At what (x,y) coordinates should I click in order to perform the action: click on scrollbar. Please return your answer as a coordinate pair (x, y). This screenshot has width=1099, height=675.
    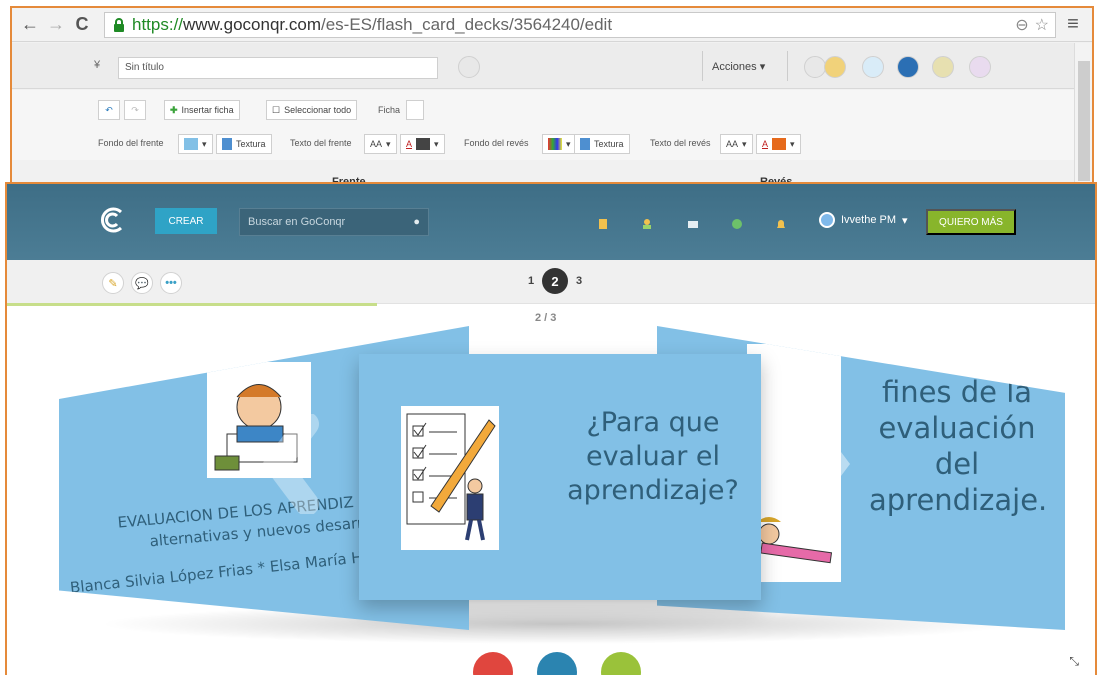
    Looking at the image, I should click on (1083, 113).